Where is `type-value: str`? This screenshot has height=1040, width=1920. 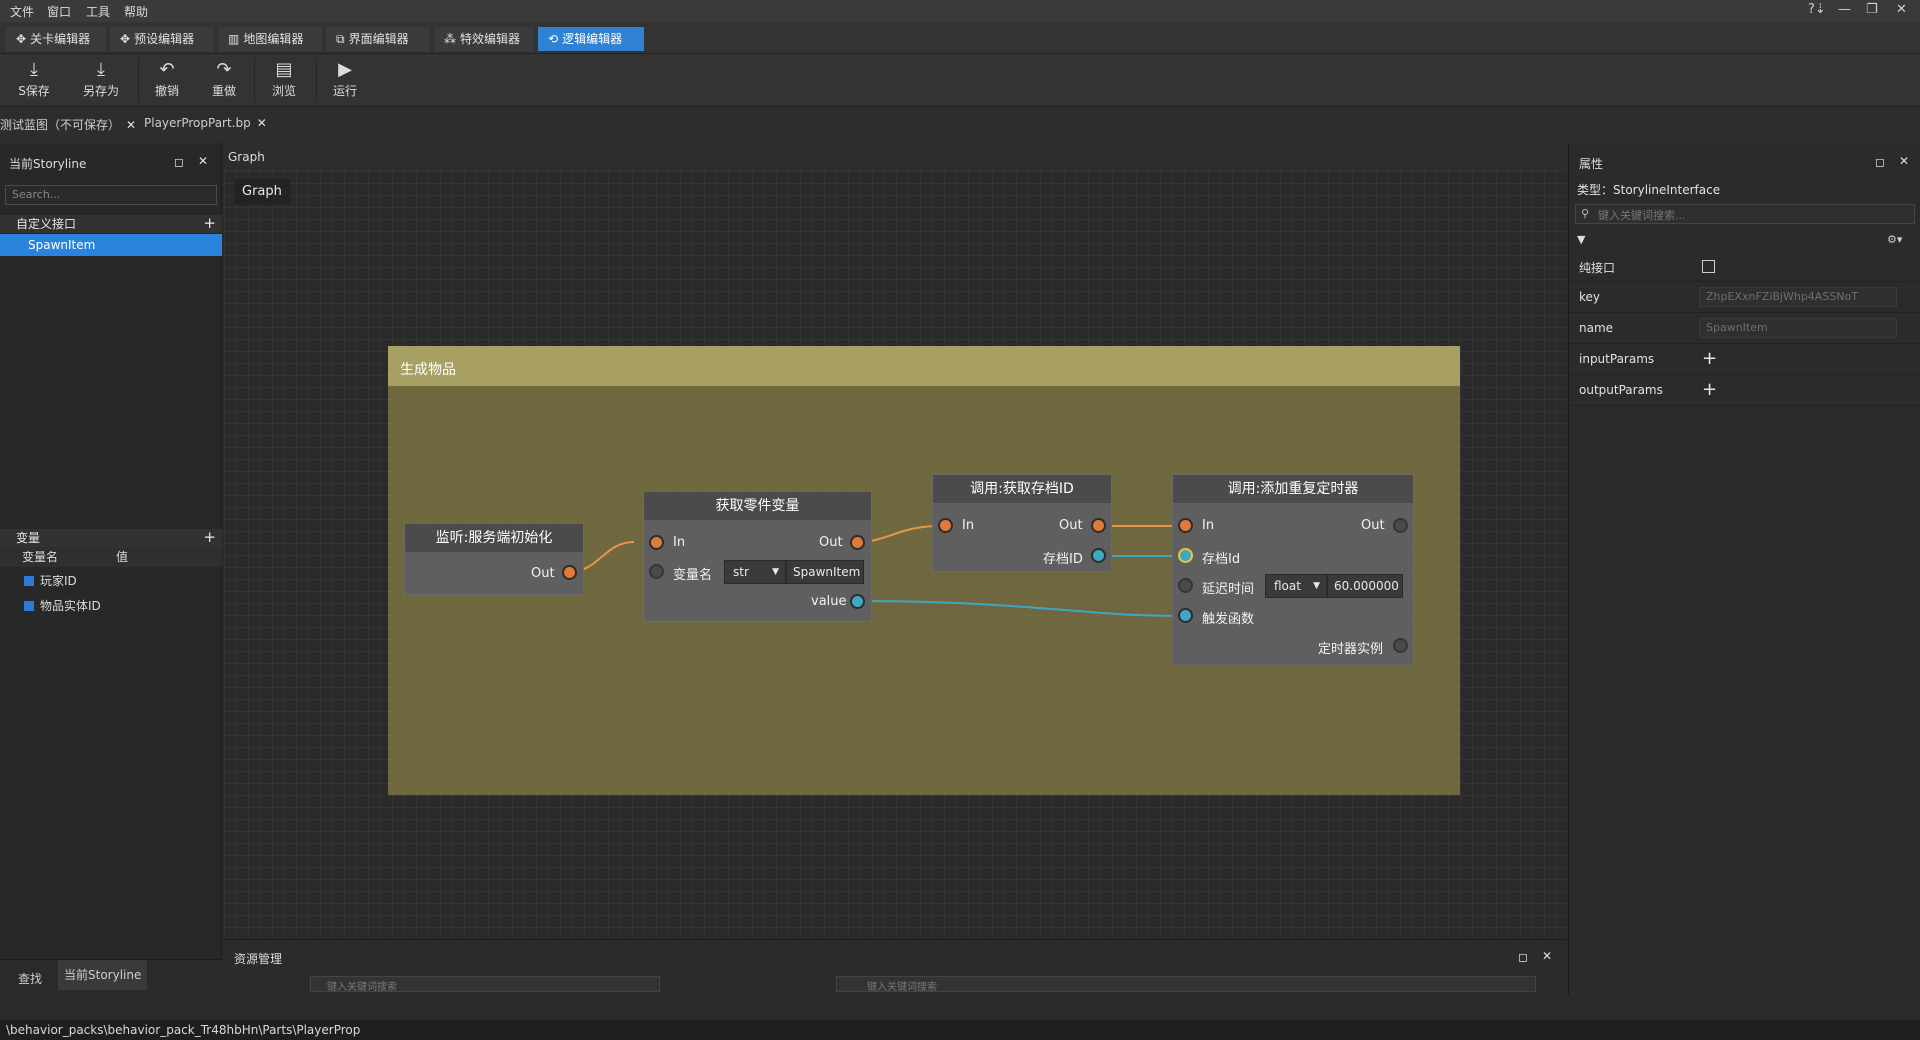
type-value: str is located at coordinates (741, 572).